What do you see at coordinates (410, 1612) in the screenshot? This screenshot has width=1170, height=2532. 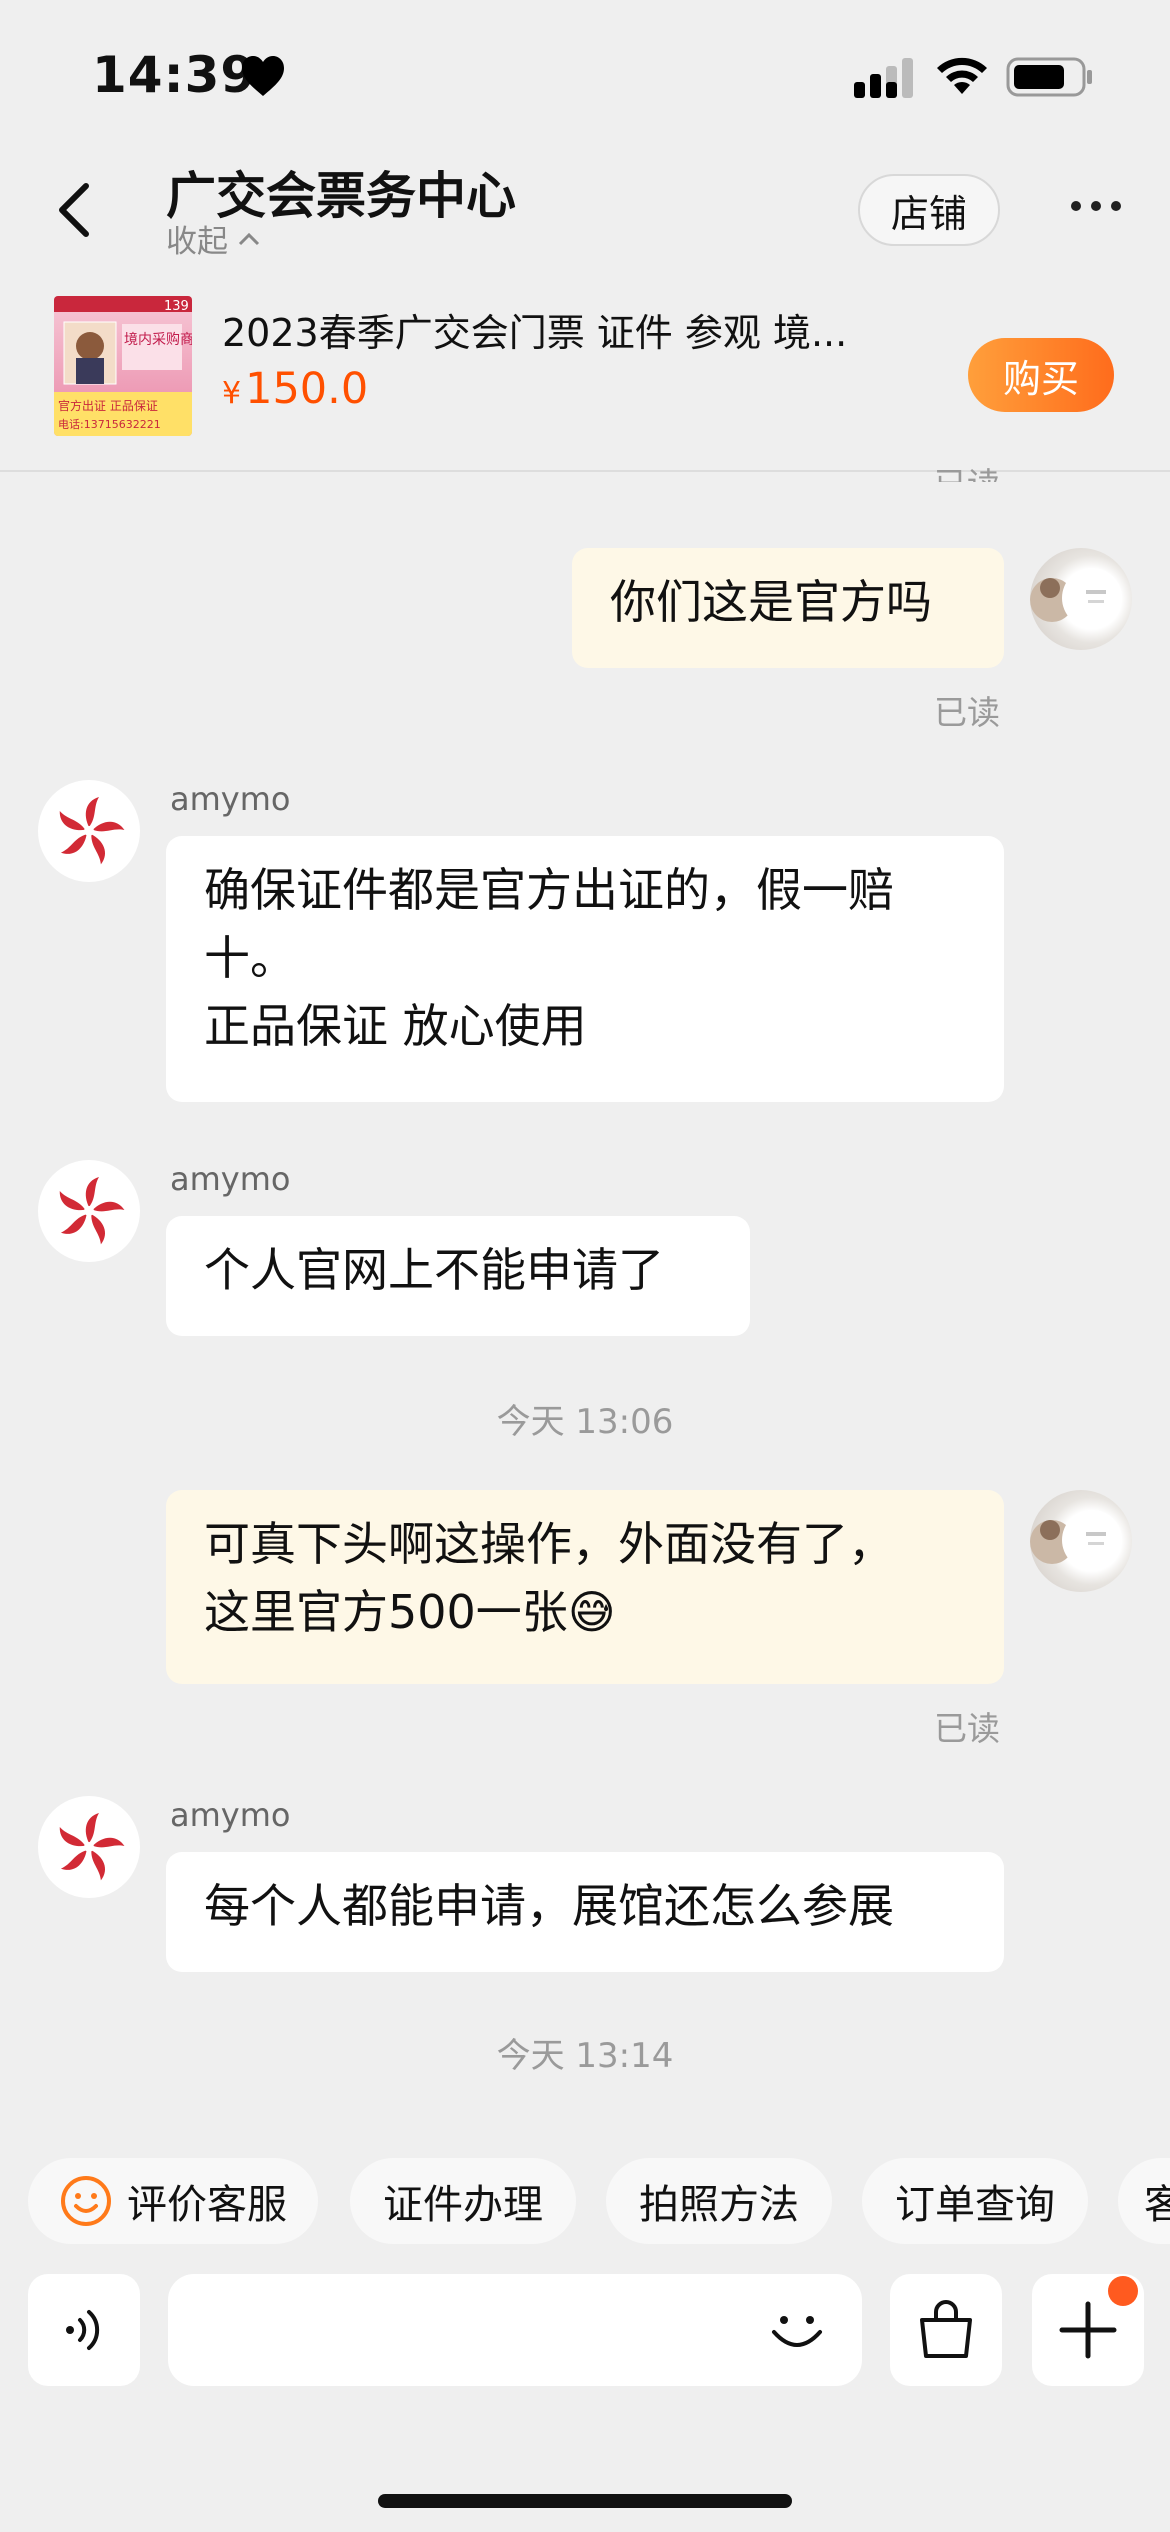 I see `message-line: 这里官方500一张😅` at bounding box center [410, 1612].